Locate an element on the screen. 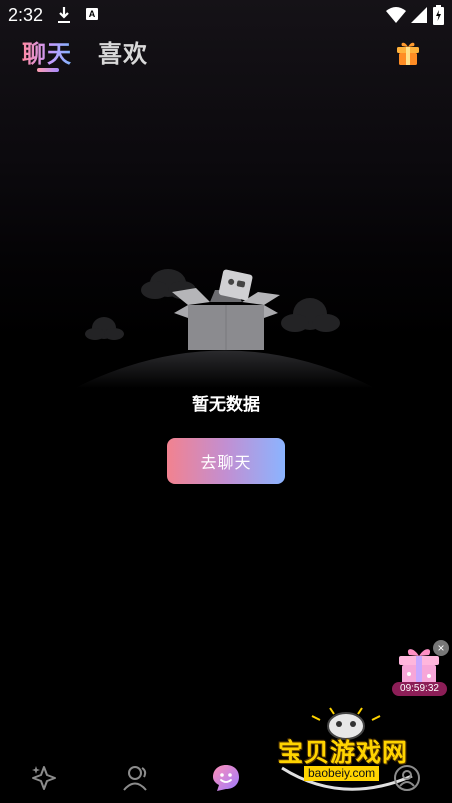 Image resolution: width=452 pixels, height=803 pixels. gift-icon is located at coordinates (408, 53).